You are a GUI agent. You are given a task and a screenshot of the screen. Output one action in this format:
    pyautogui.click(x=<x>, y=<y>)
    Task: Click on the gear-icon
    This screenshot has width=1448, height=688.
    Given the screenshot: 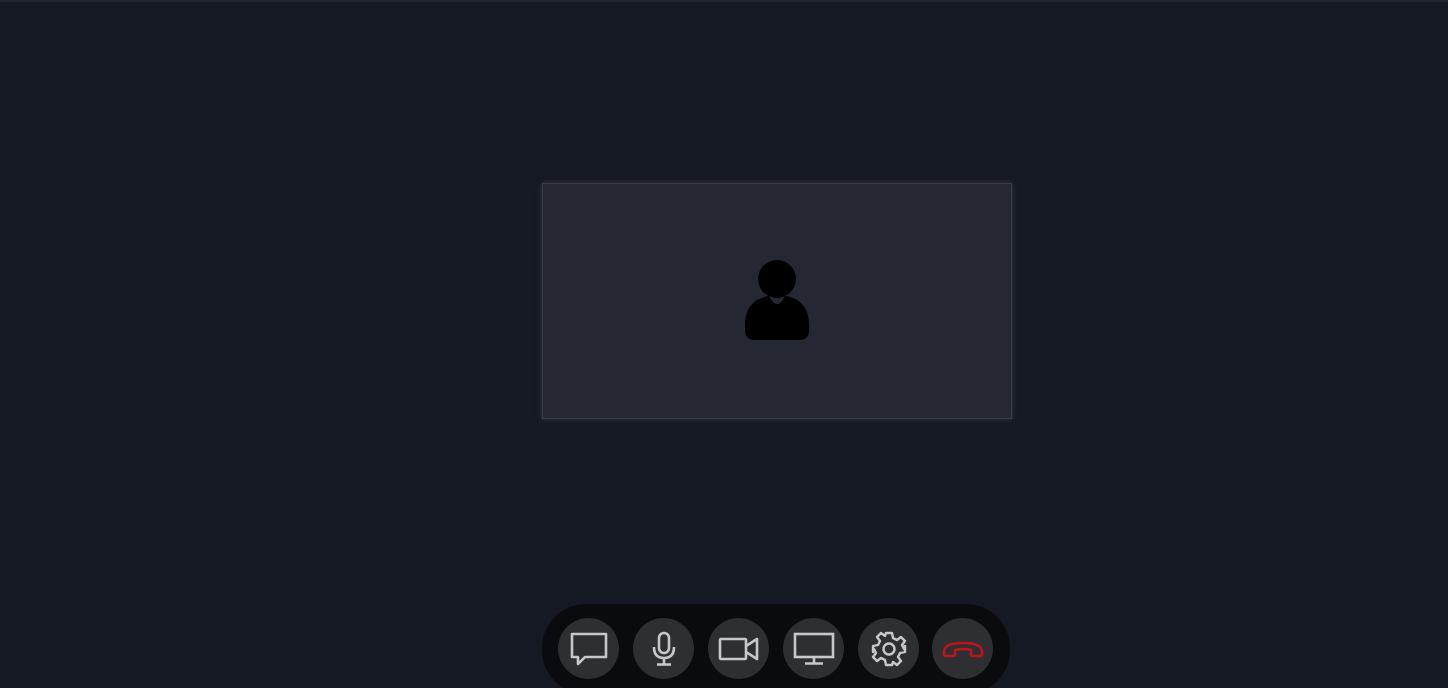 What is the action you would take?
    pyautogui.click(x=888, y=648)
    